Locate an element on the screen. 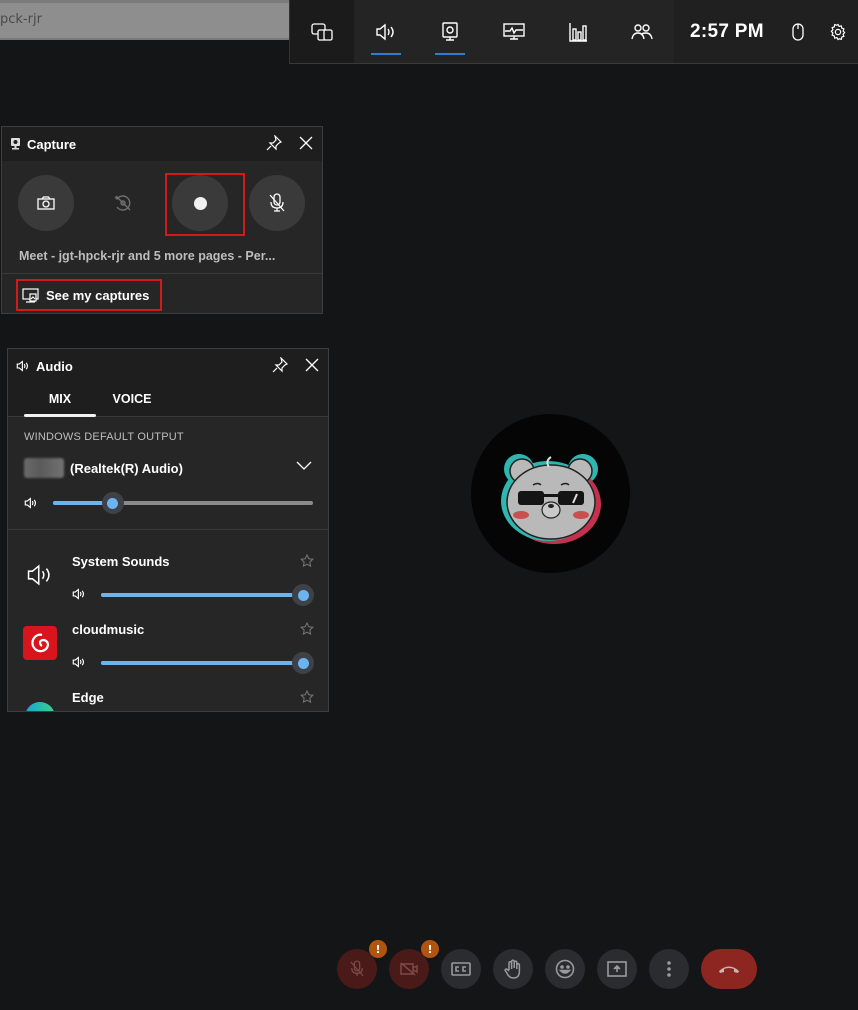 This screenshot has width=858, height=1010. raise-hand-button is located at coordinates (513, 969).